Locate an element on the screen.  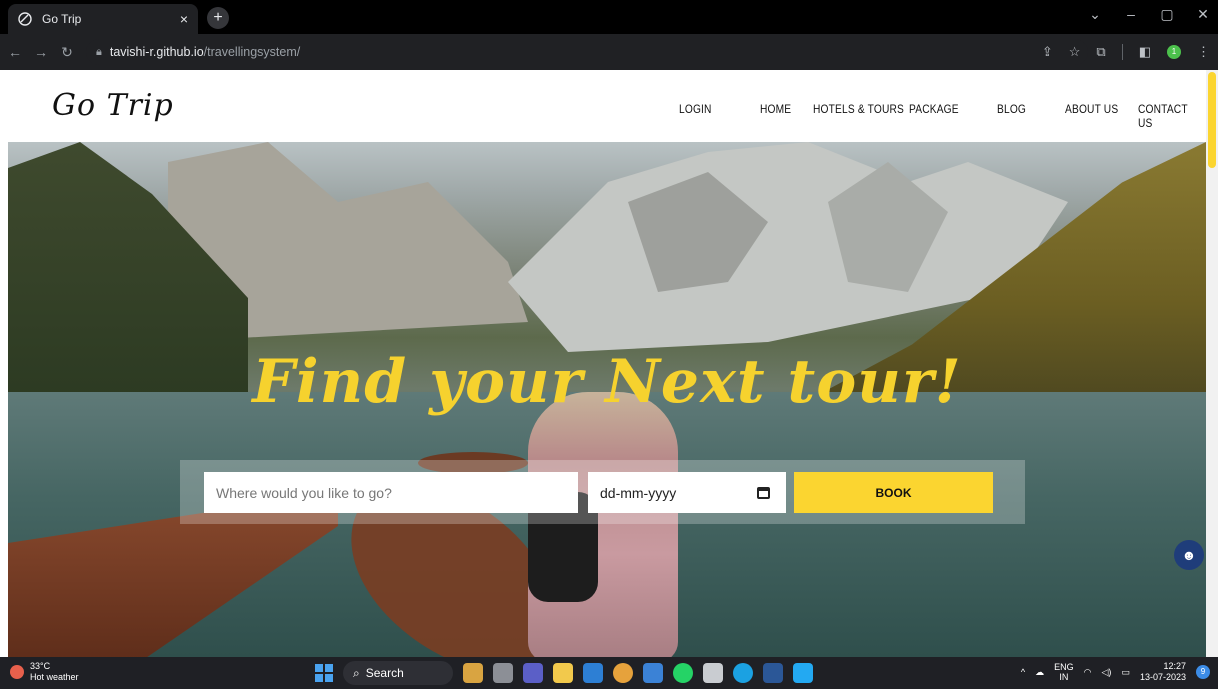
taskbar-apps: ⌕ Search is located at coordinates (564, 673).